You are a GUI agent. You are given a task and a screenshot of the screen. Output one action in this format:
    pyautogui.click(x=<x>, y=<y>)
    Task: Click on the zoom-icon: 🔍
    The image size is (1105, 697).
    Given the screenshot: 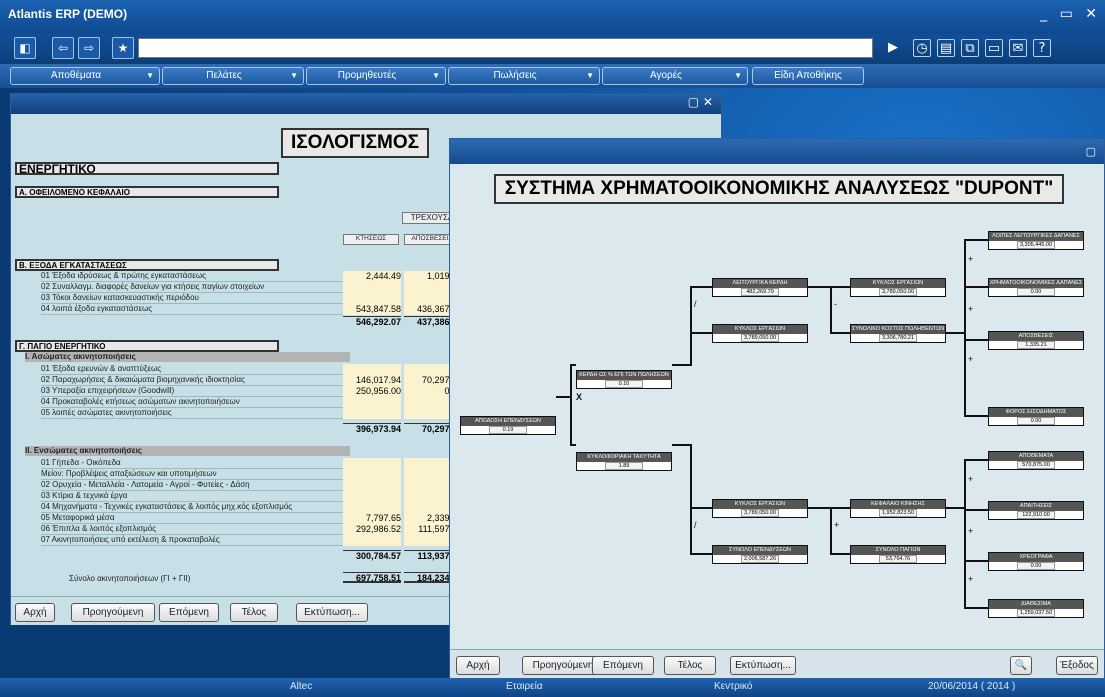 What is the action you would take?
    pyautogui.click(x=1021, y=665)
    